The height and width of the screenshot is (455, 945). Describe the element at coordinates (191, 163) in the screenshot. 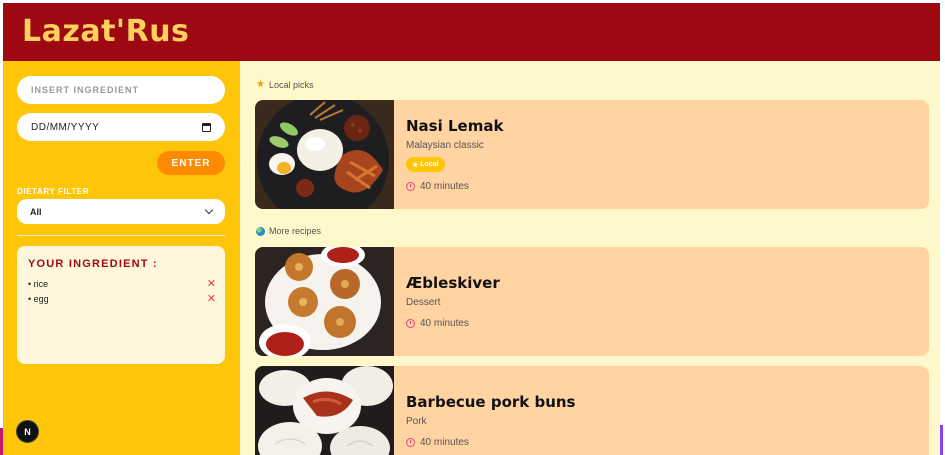

I see `enter-button: ENTER` at that location.